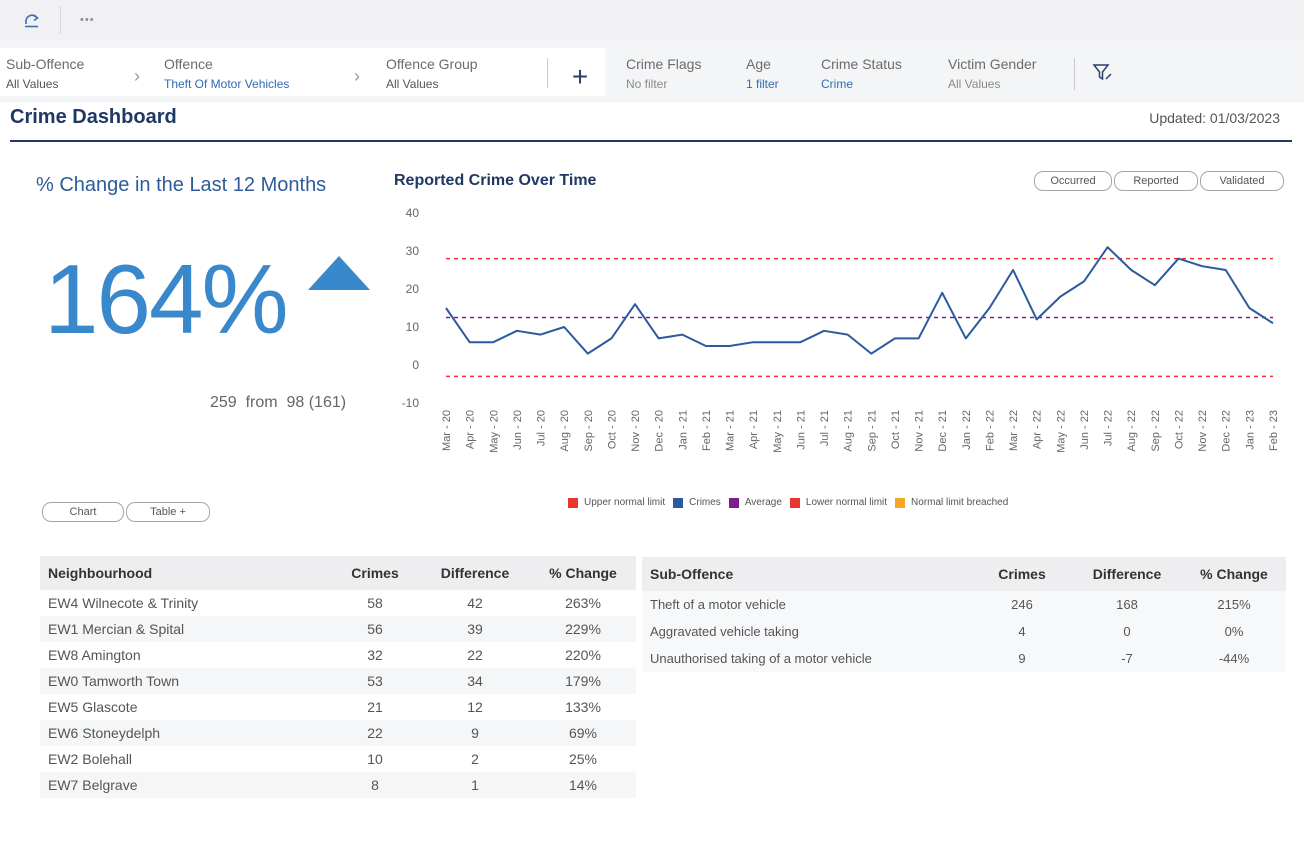 The height and width of the screenshot is (866, 1304). Describe the element at coordinates (580, 78) in the screenshot. I see `add-filter-button: +` at that location.